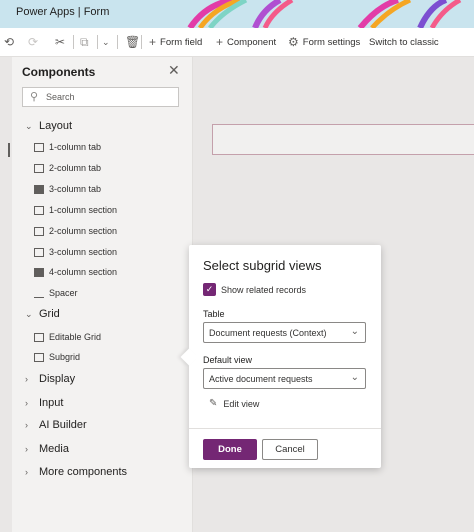 This screenshot has width=474, height=532. What do you see at coordinates (246, 42) in the screenshot?
I see `component-button: + Component` at bounding box center [246, 42].